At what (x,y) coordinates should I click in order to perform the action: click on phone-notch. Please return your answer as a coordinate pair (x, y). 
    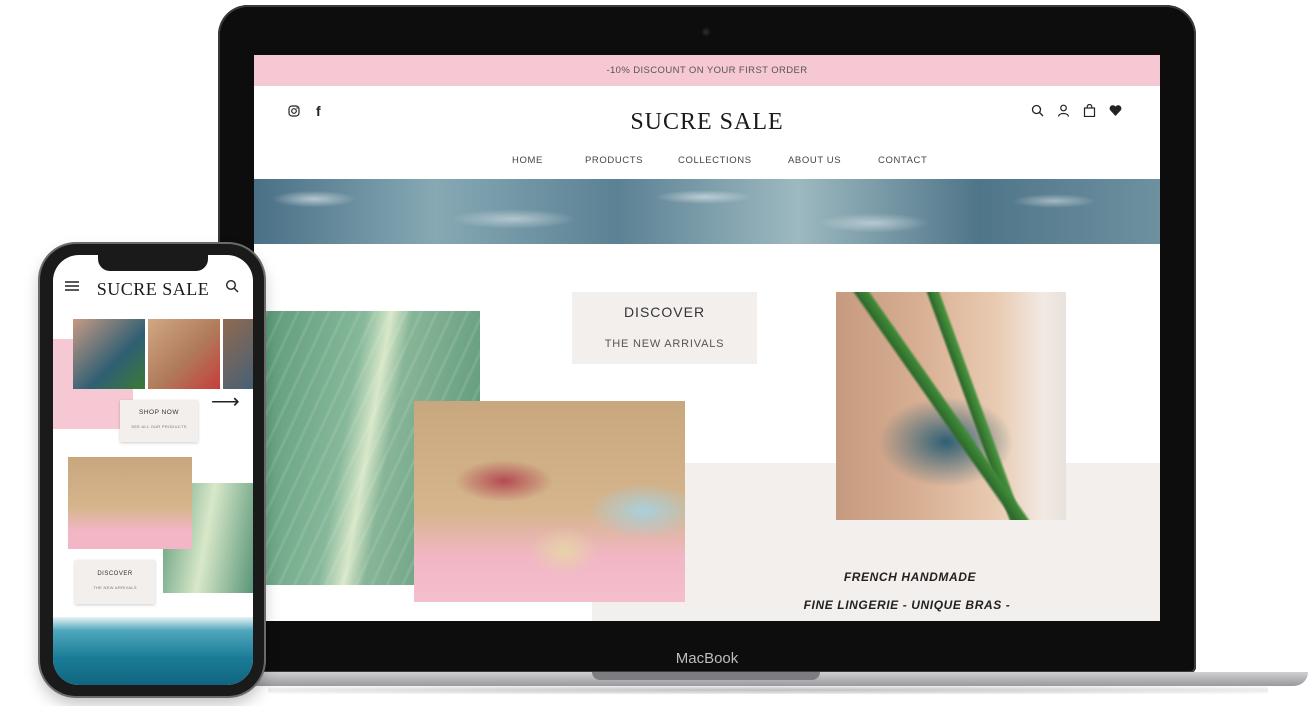
    Looking at the image, I should click on (153, 263).